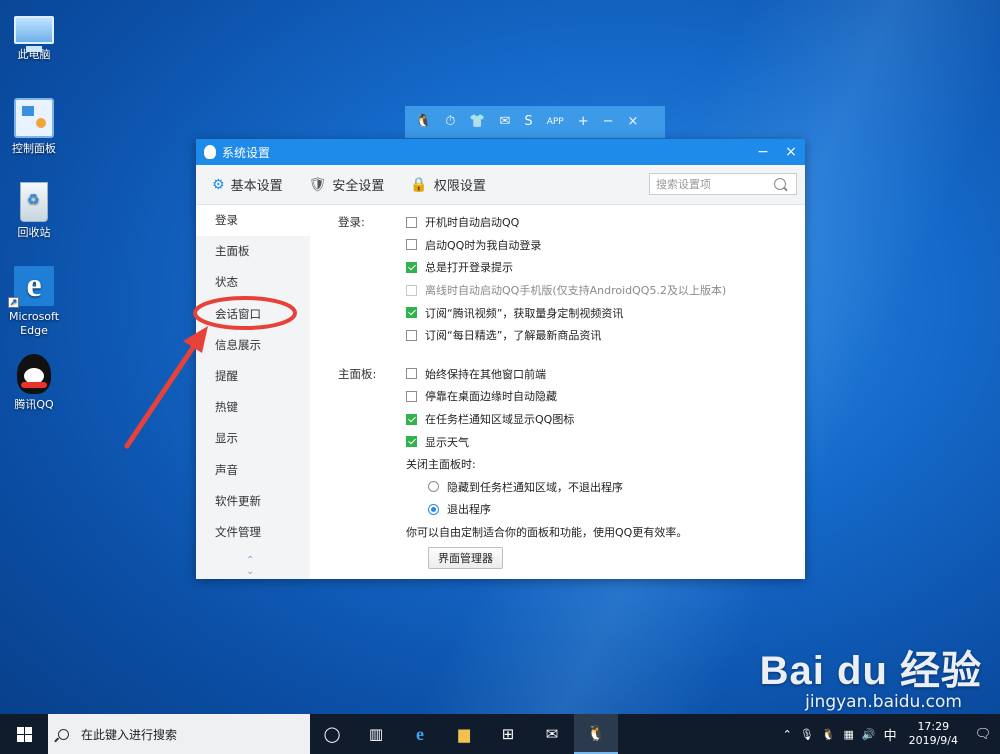  I want to click on sidebar-scroll: ⌃ ⌄, so click(250, 566).